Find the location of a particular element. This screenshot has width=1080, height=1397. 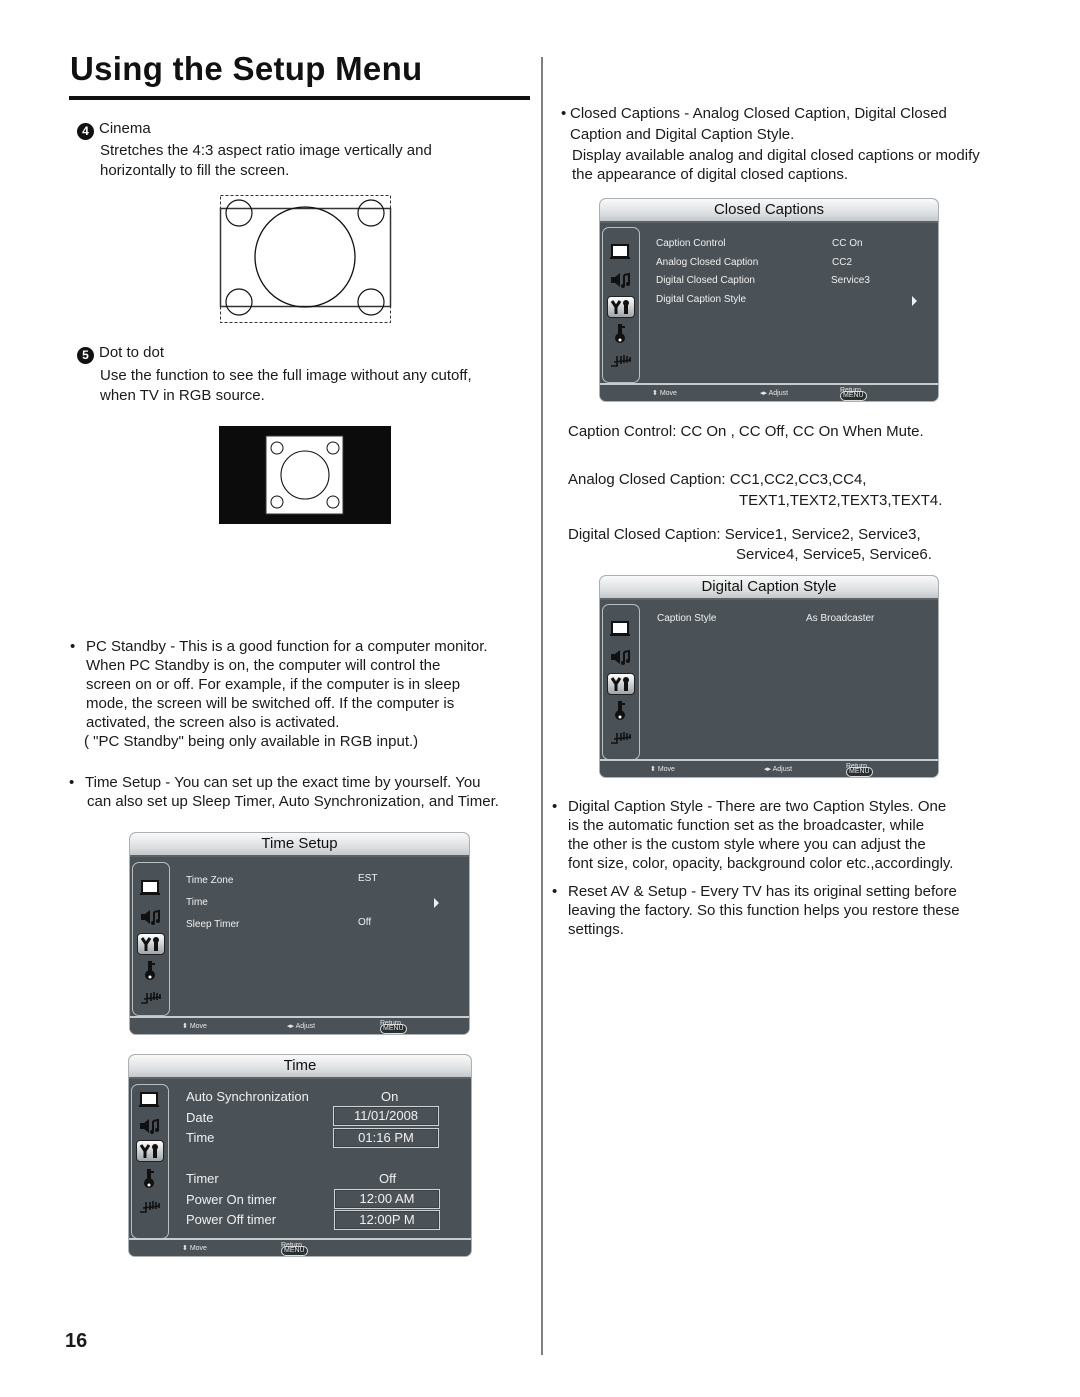

power-off-timer-field: 12:00P M is located at coordinates (387, 1220).